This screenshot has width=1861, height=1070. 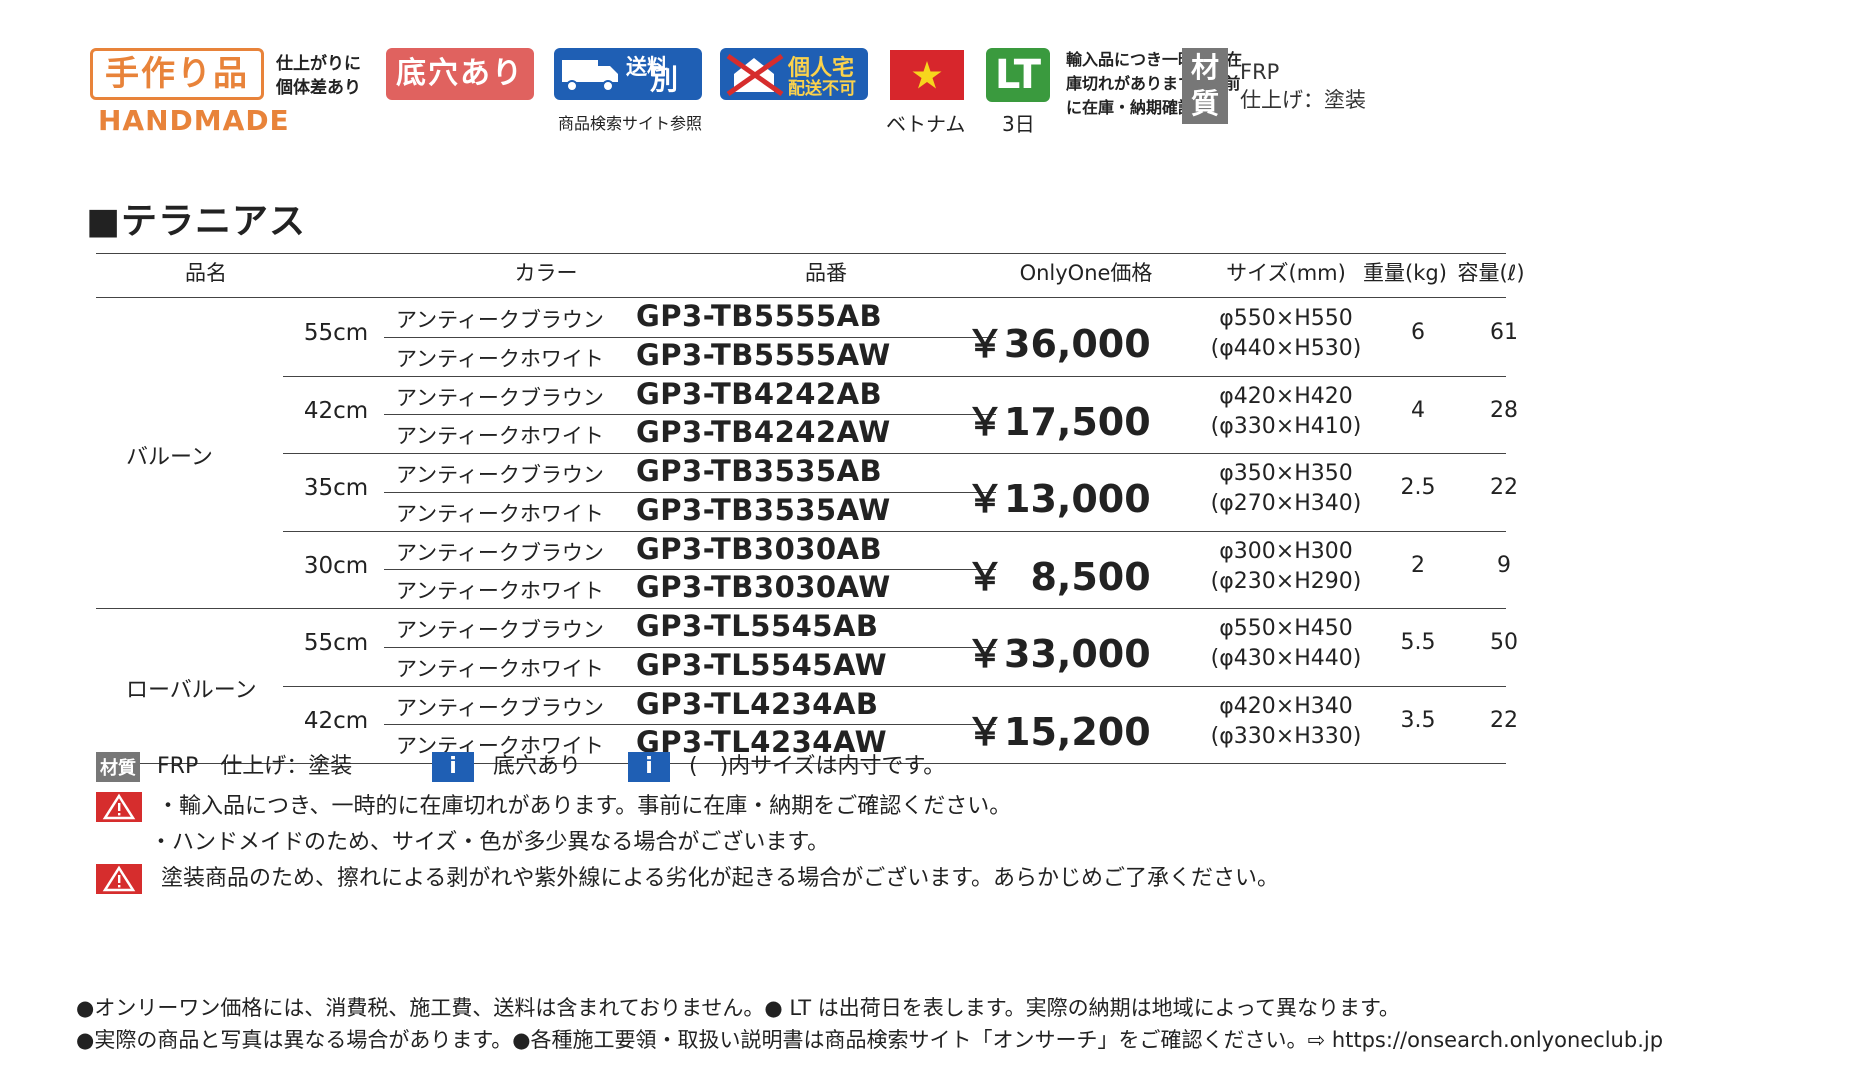 I want to click on material-text-line: FRP, so click(x=1260, y=72).